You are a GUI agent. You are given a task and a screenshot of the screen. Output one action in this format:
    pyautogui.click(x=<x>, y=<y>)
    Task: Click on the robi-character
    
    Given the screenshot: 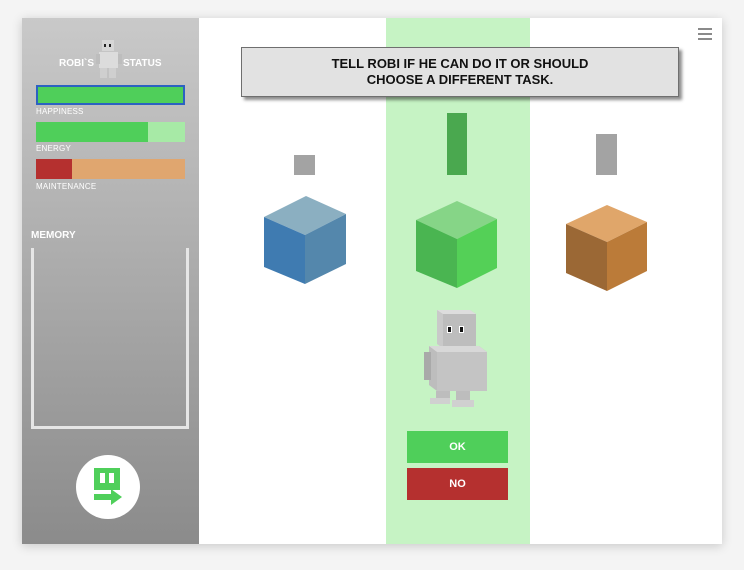 What is the action you would take?
    pyautogui.click(x=455, y=358)
    